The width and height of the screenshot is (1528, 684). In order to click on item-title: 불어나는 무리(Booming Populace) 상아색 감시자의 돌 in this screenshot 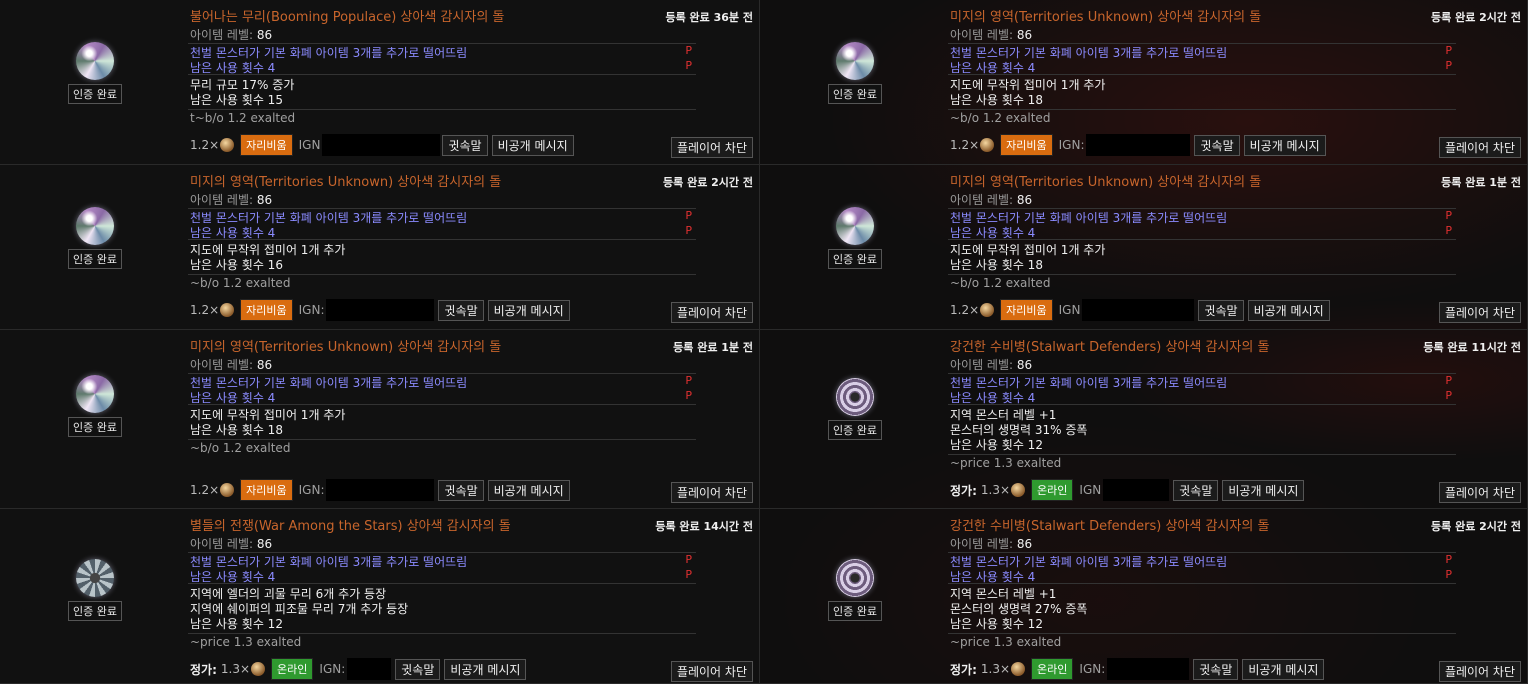, I will do `click(347, 15)`.